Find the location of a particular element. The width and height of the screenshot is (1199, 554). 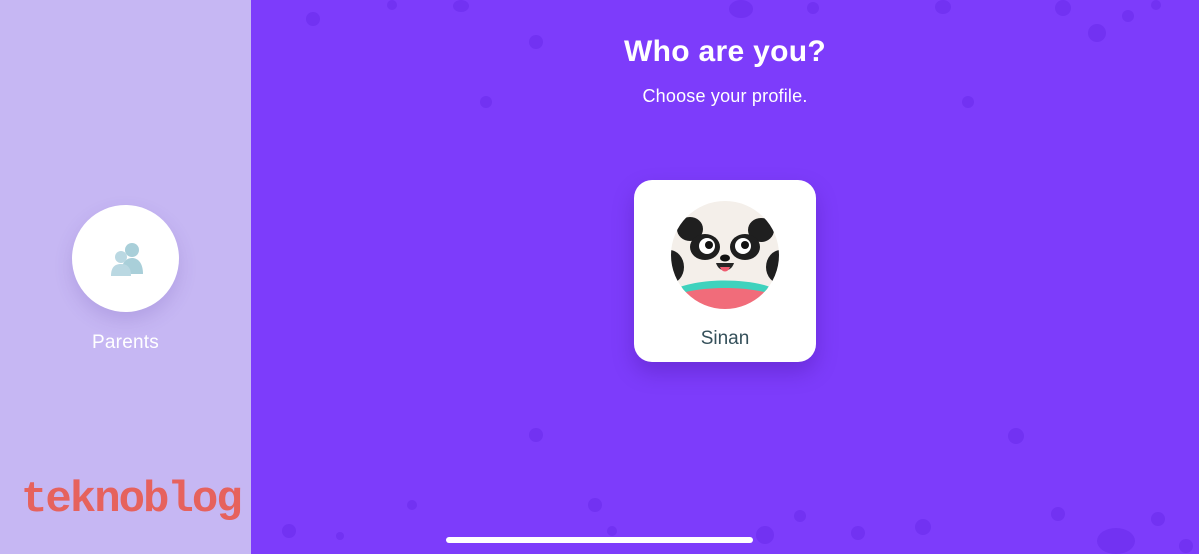

parents-button is located at coordinates (125, 258).